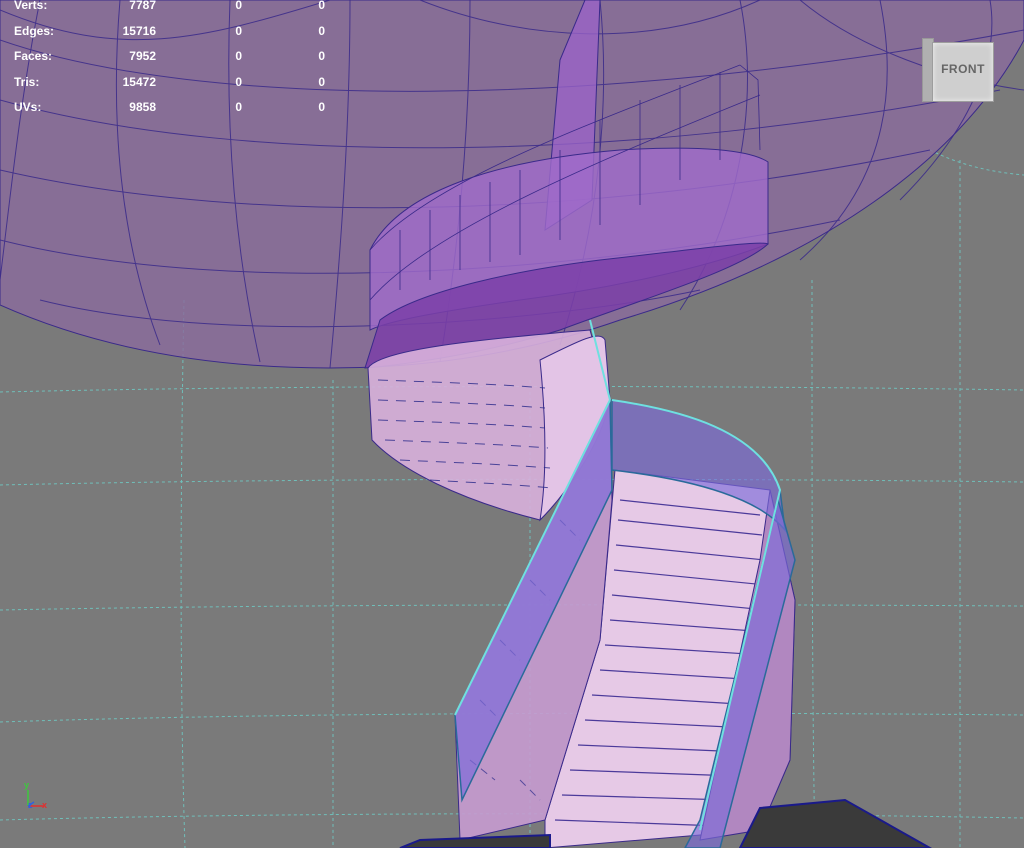 The image size is (1024, 848). Describe the element at coordinates (142, 107) in the screenshot. I see `hud-total-value: 9858` at that location.